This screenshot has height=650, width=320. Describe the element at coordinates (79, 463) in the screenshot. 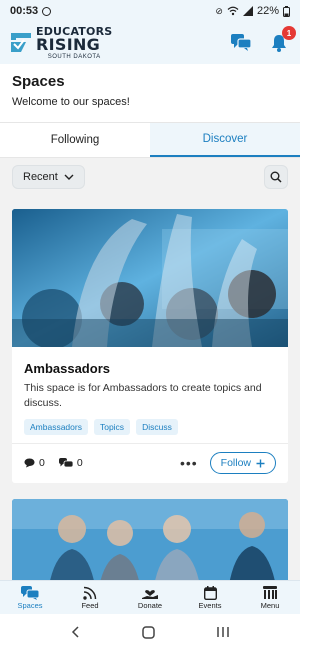

I see `member-count-value: 0` at that location.